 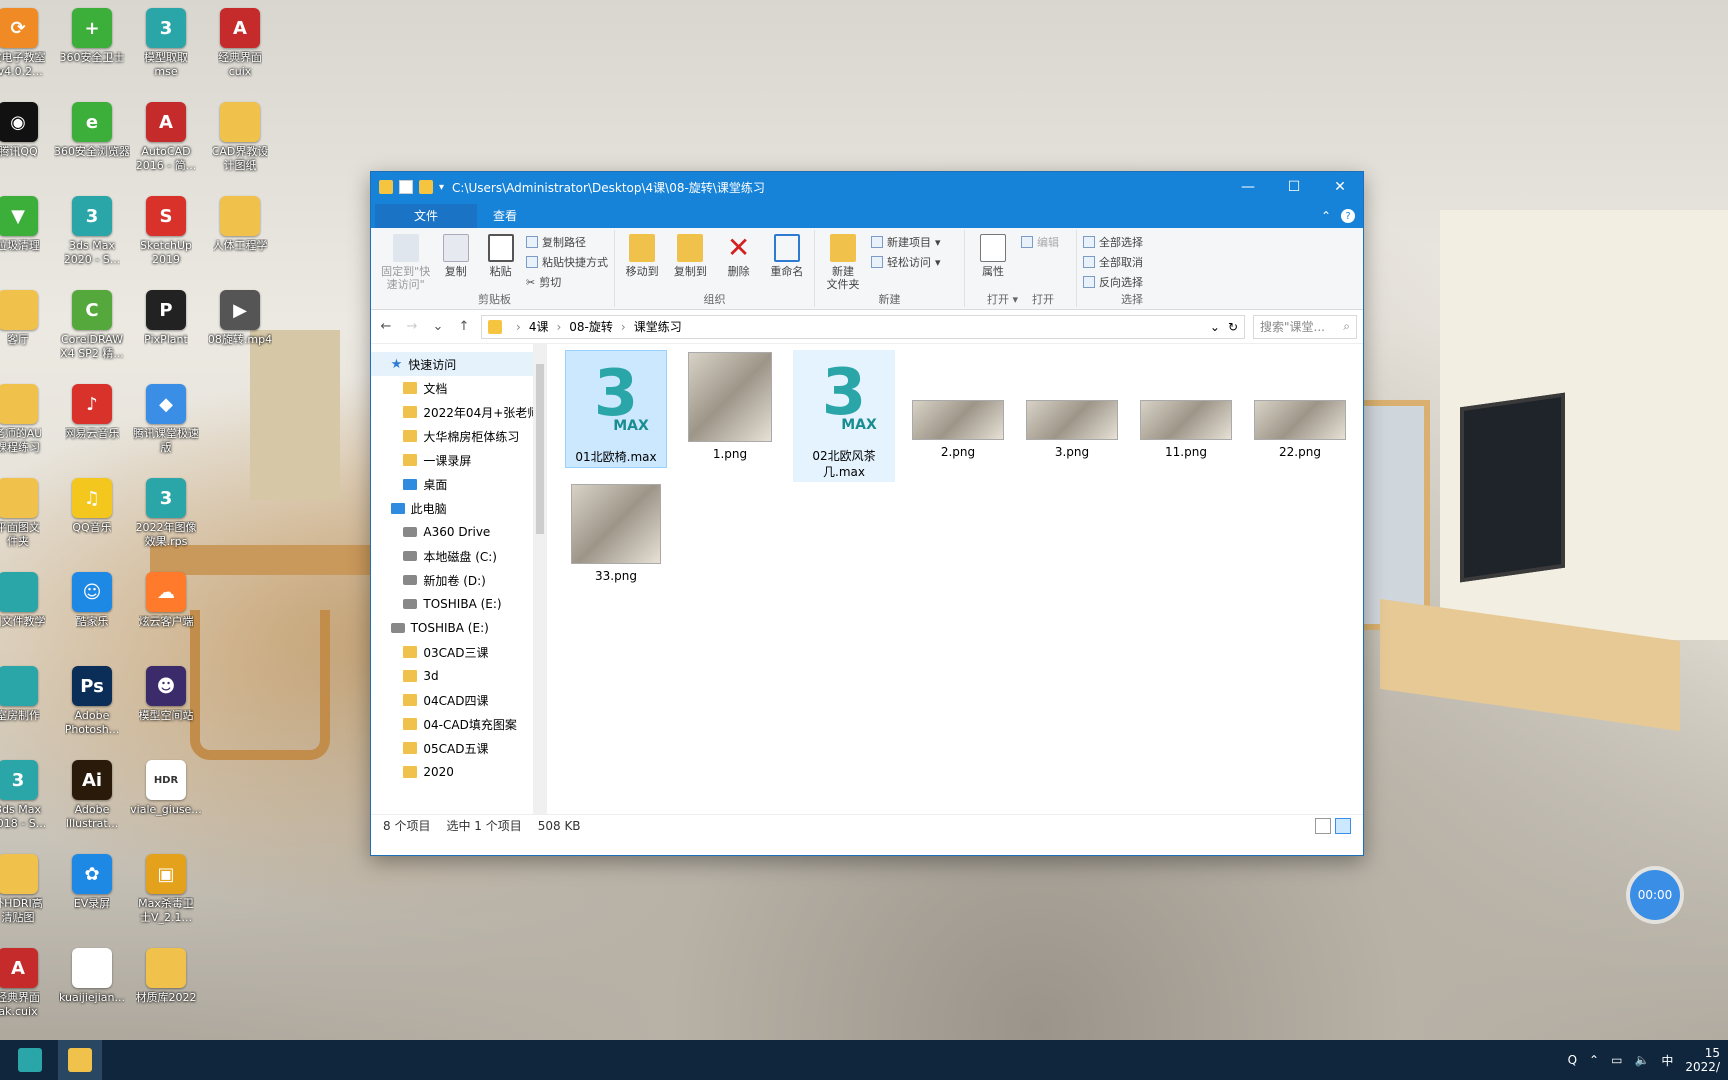 What do you see at coordinates (739, 256) in the screenshot?
I see `delete-button: ✕ 删除` at bounding box center [739, 256].